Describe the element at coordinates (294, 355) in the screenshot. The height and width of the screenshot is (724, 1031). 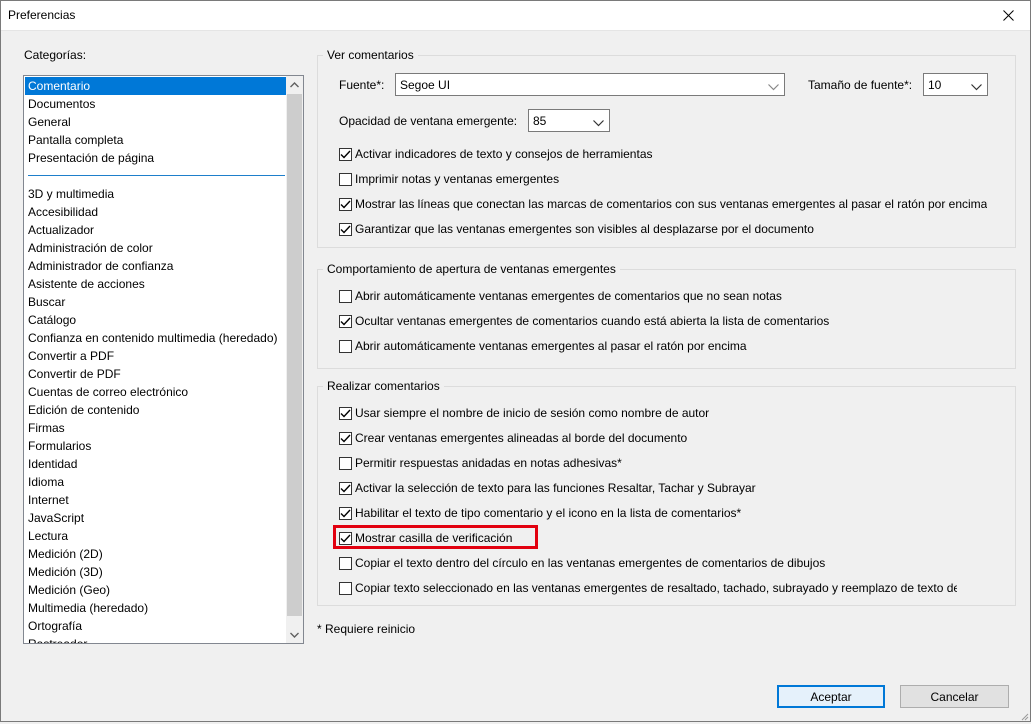
I see `scroll-thumb` at that location.